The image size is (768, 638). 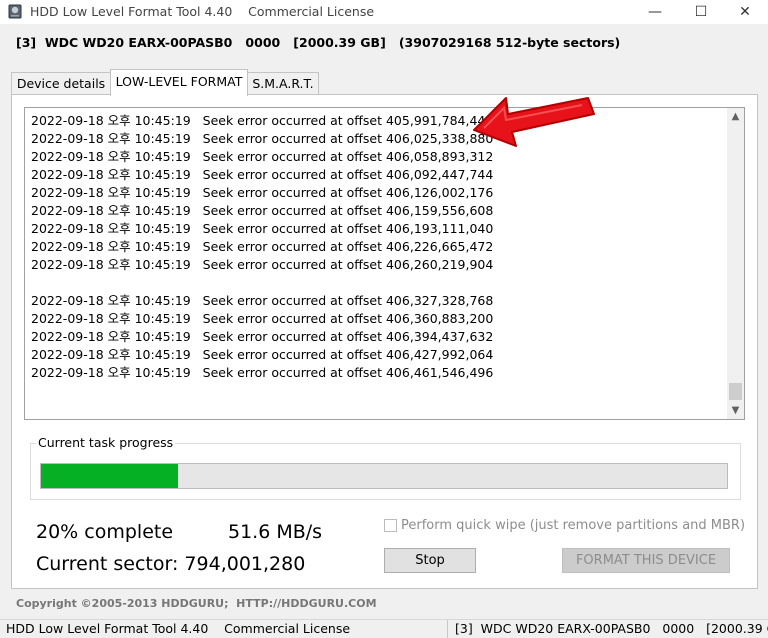 What do you see at coordinates (735, 410) in the screenshot?
I see `scroll-down-icon: ▼` at bounding box center [735, 410].